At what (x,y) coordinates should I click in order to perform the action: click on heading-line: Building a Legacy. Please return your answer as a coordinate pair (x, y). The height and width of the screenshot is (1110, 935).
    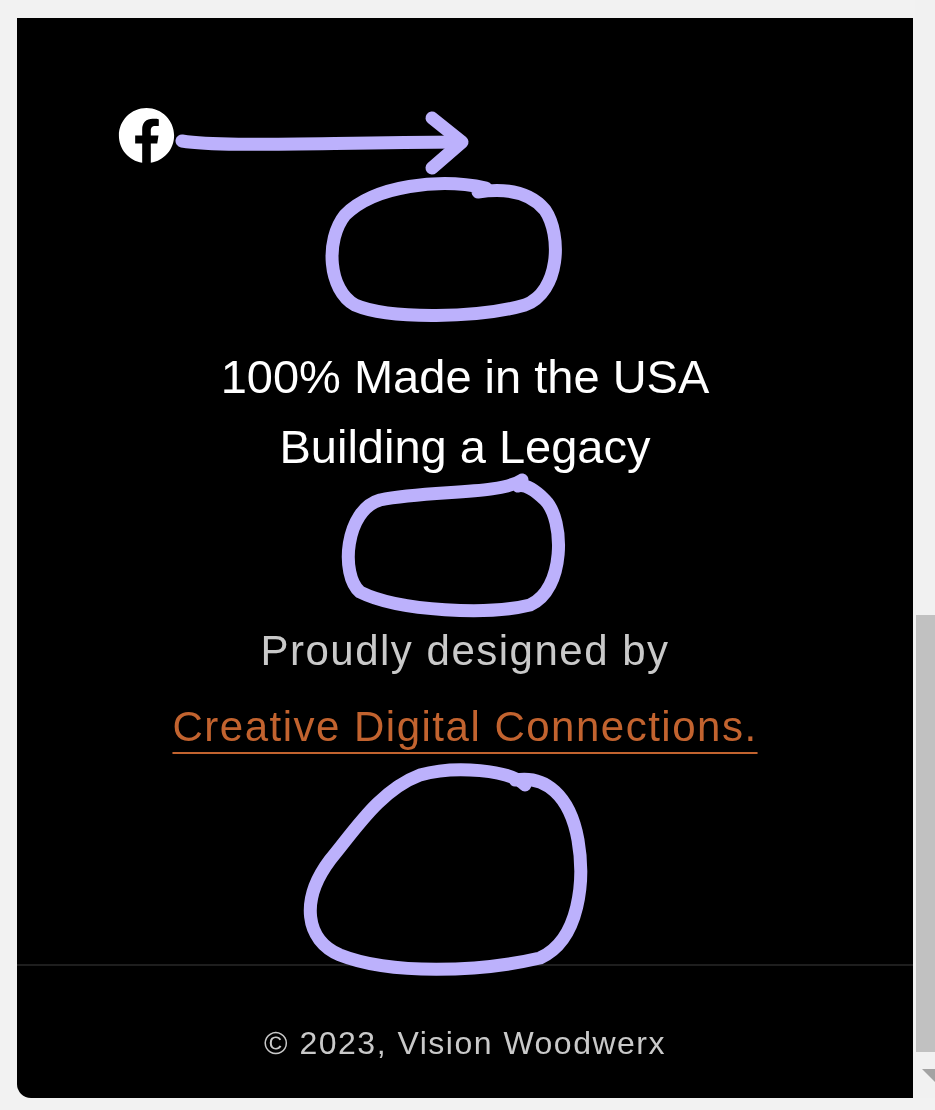
    Looking at the image, I should click on (465, 447).